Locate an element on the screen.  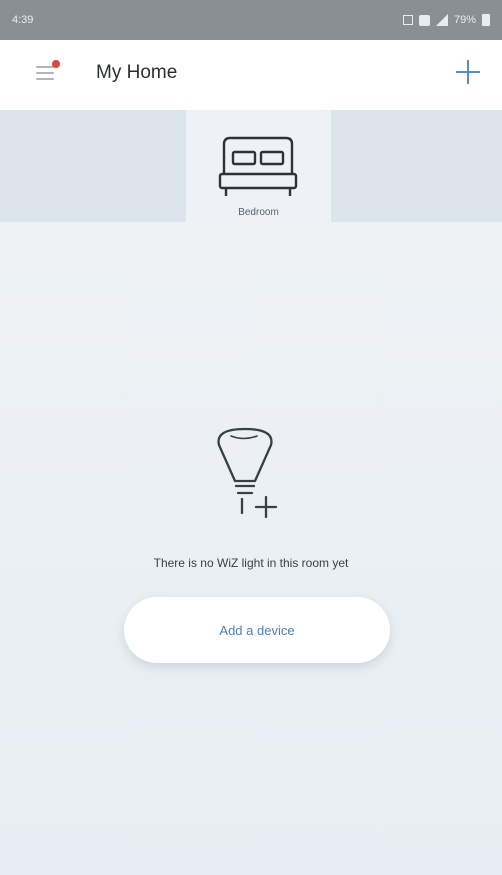
battery-icon is located at coordinates (486, 20).